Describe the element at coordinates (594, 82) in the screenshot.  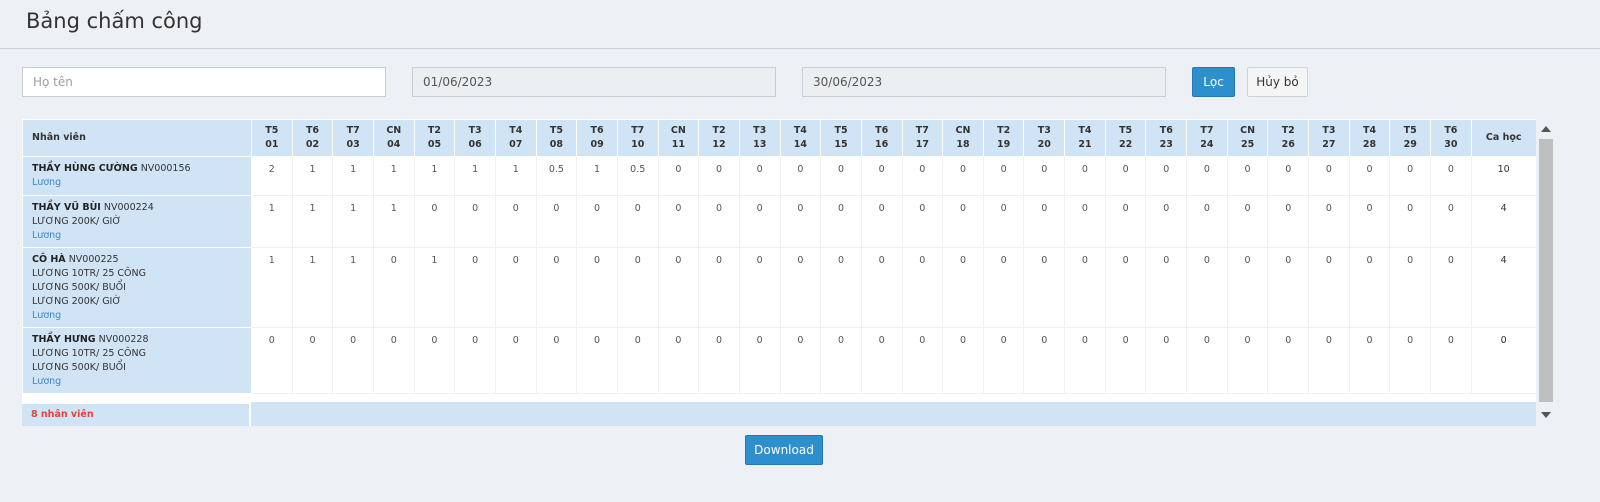
I see `date-from-field` at that location.